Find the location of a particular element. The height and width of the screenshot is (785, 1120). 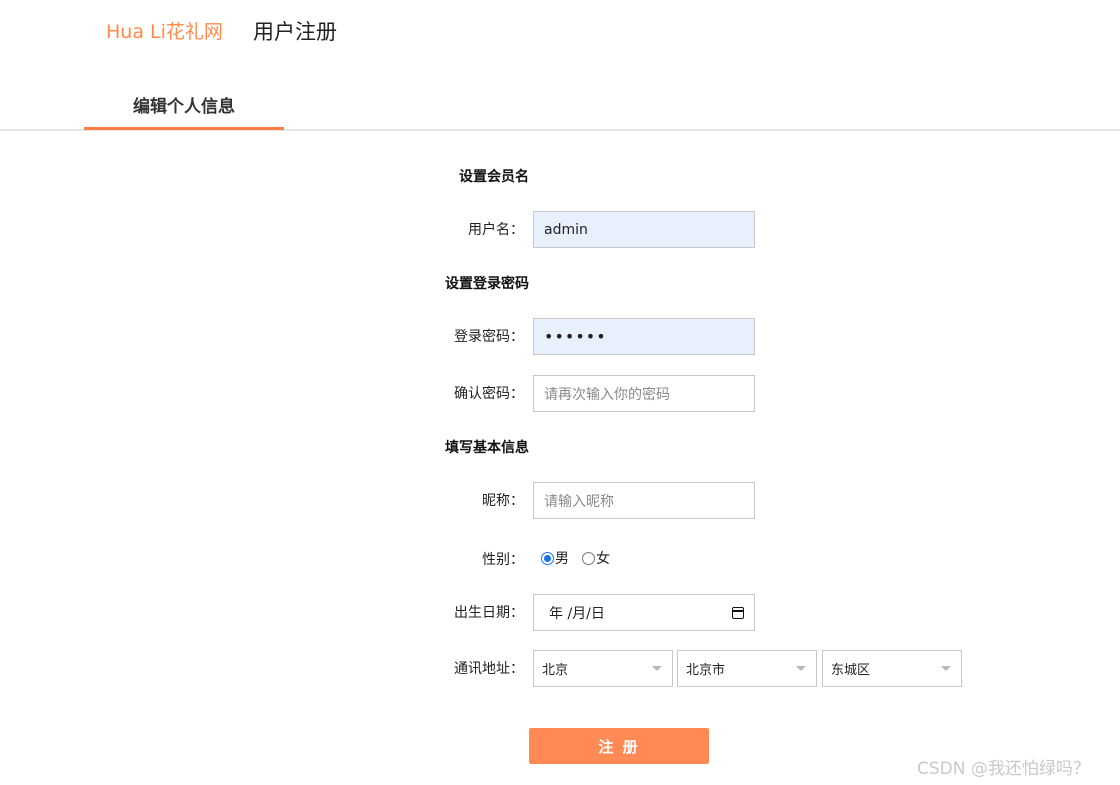

calendar-icon is located at coordinates (738, 612).